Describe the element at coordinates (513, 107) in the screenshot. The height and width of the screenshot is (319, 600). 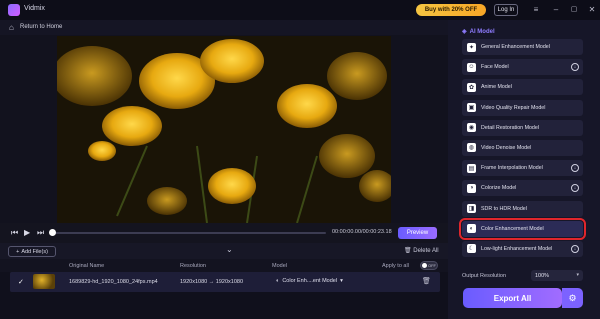
I see `model-item-label: Video Quality Repair Model` at that location.